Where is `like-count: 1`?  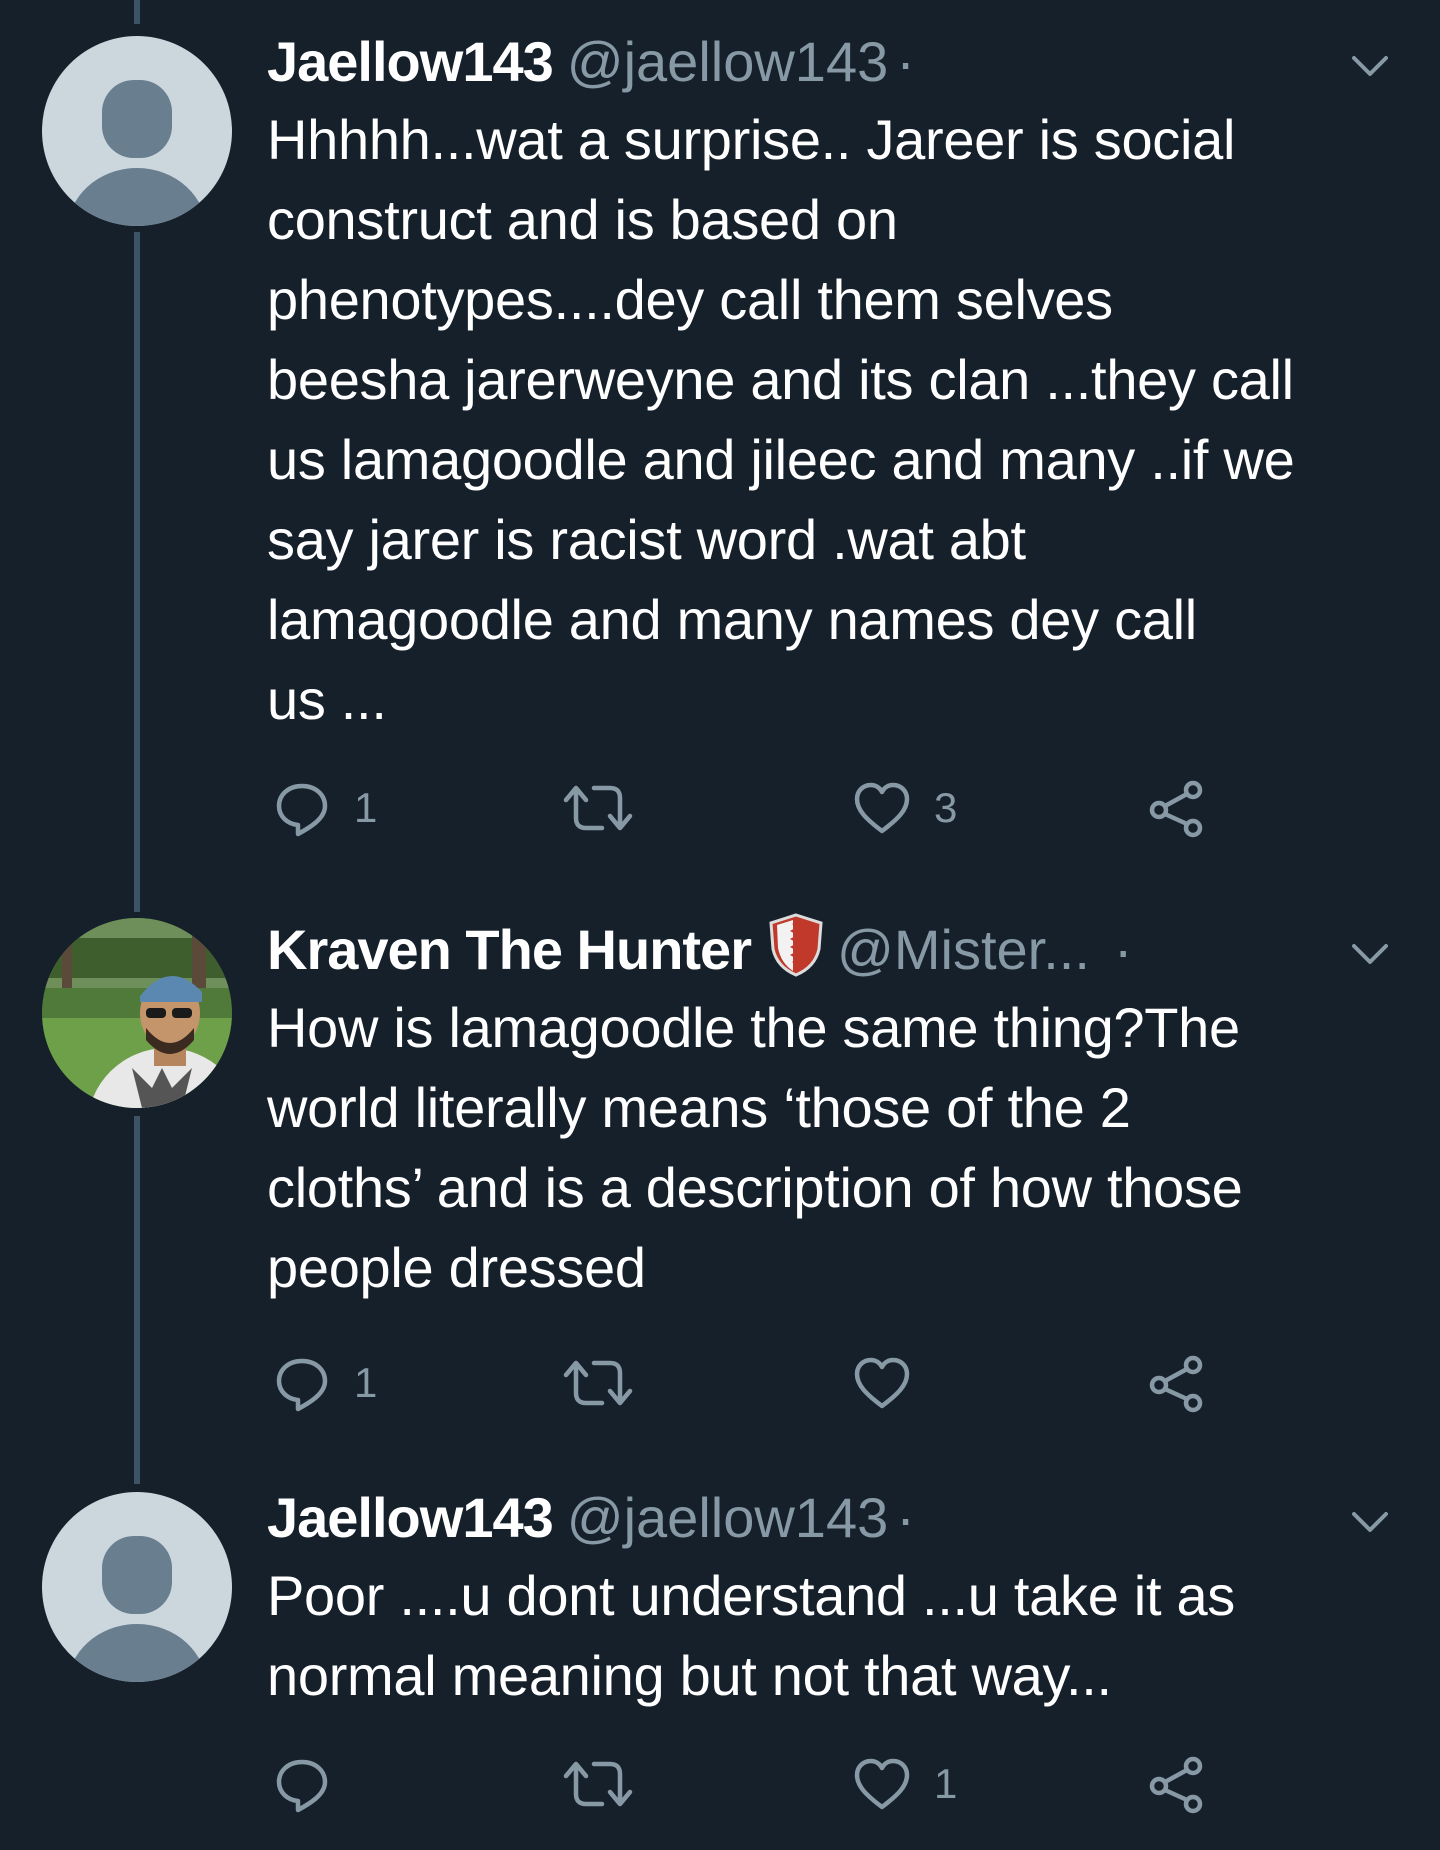
like-count: 1 is located at coordinates (946, 1783).